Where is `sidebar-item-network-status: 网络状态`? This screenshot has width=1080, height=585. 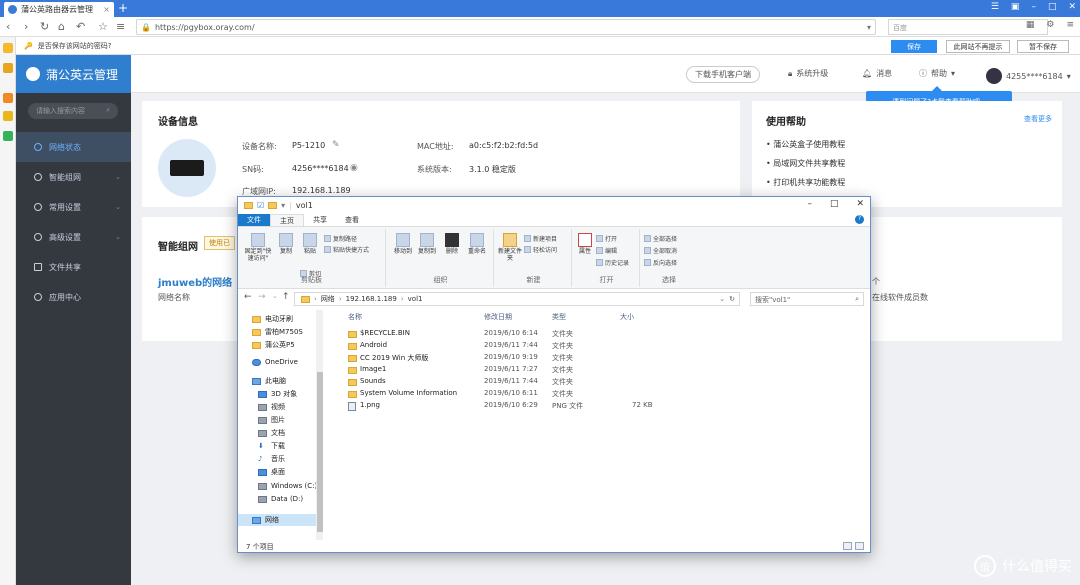
sidebar-item-network-status: 网络状态 is located at coordinates (73, 147).